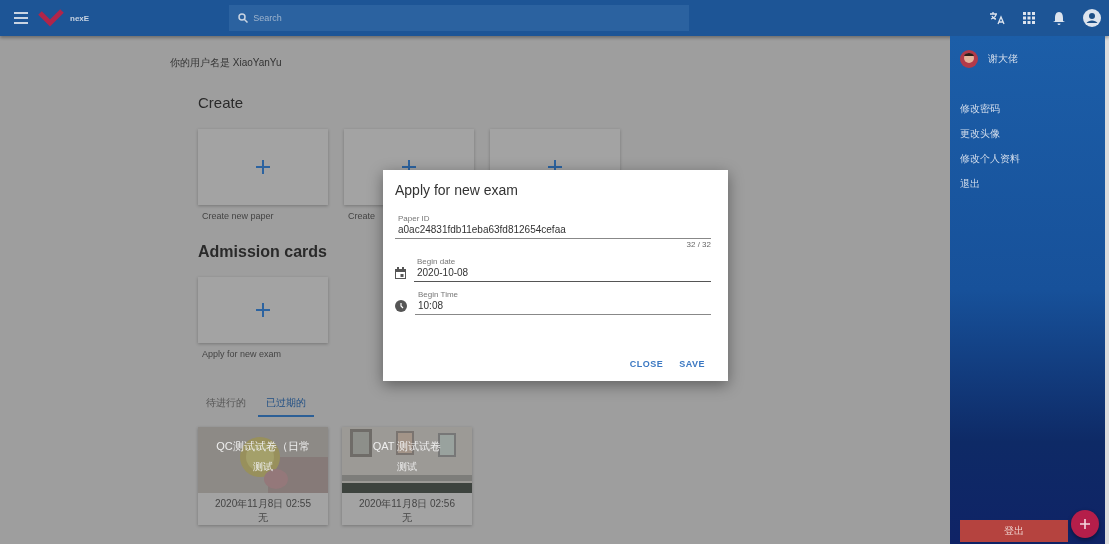 The image size is (1109, 544). I want to click on input-field: Begin Time 10:08, so click(563, 301).